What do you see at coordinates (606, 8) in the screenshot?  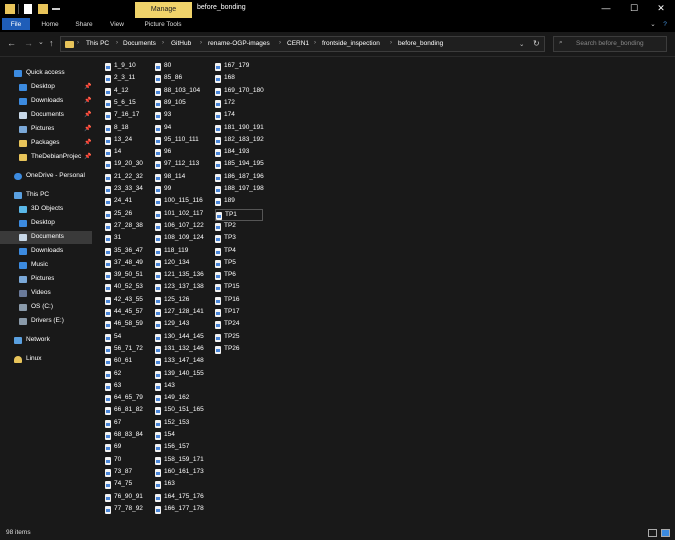 I see `minimize-button: —` at bounding box center [606, 8].